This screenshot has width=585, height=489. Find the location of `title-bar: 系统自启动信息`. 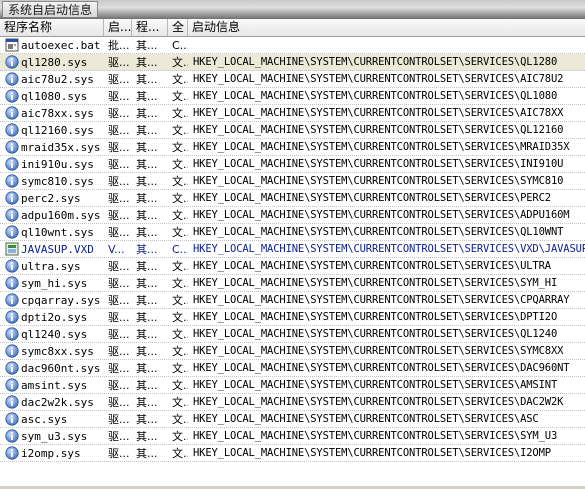

title-bar: 系统自启动信息 is located at coordinates (292, 9).